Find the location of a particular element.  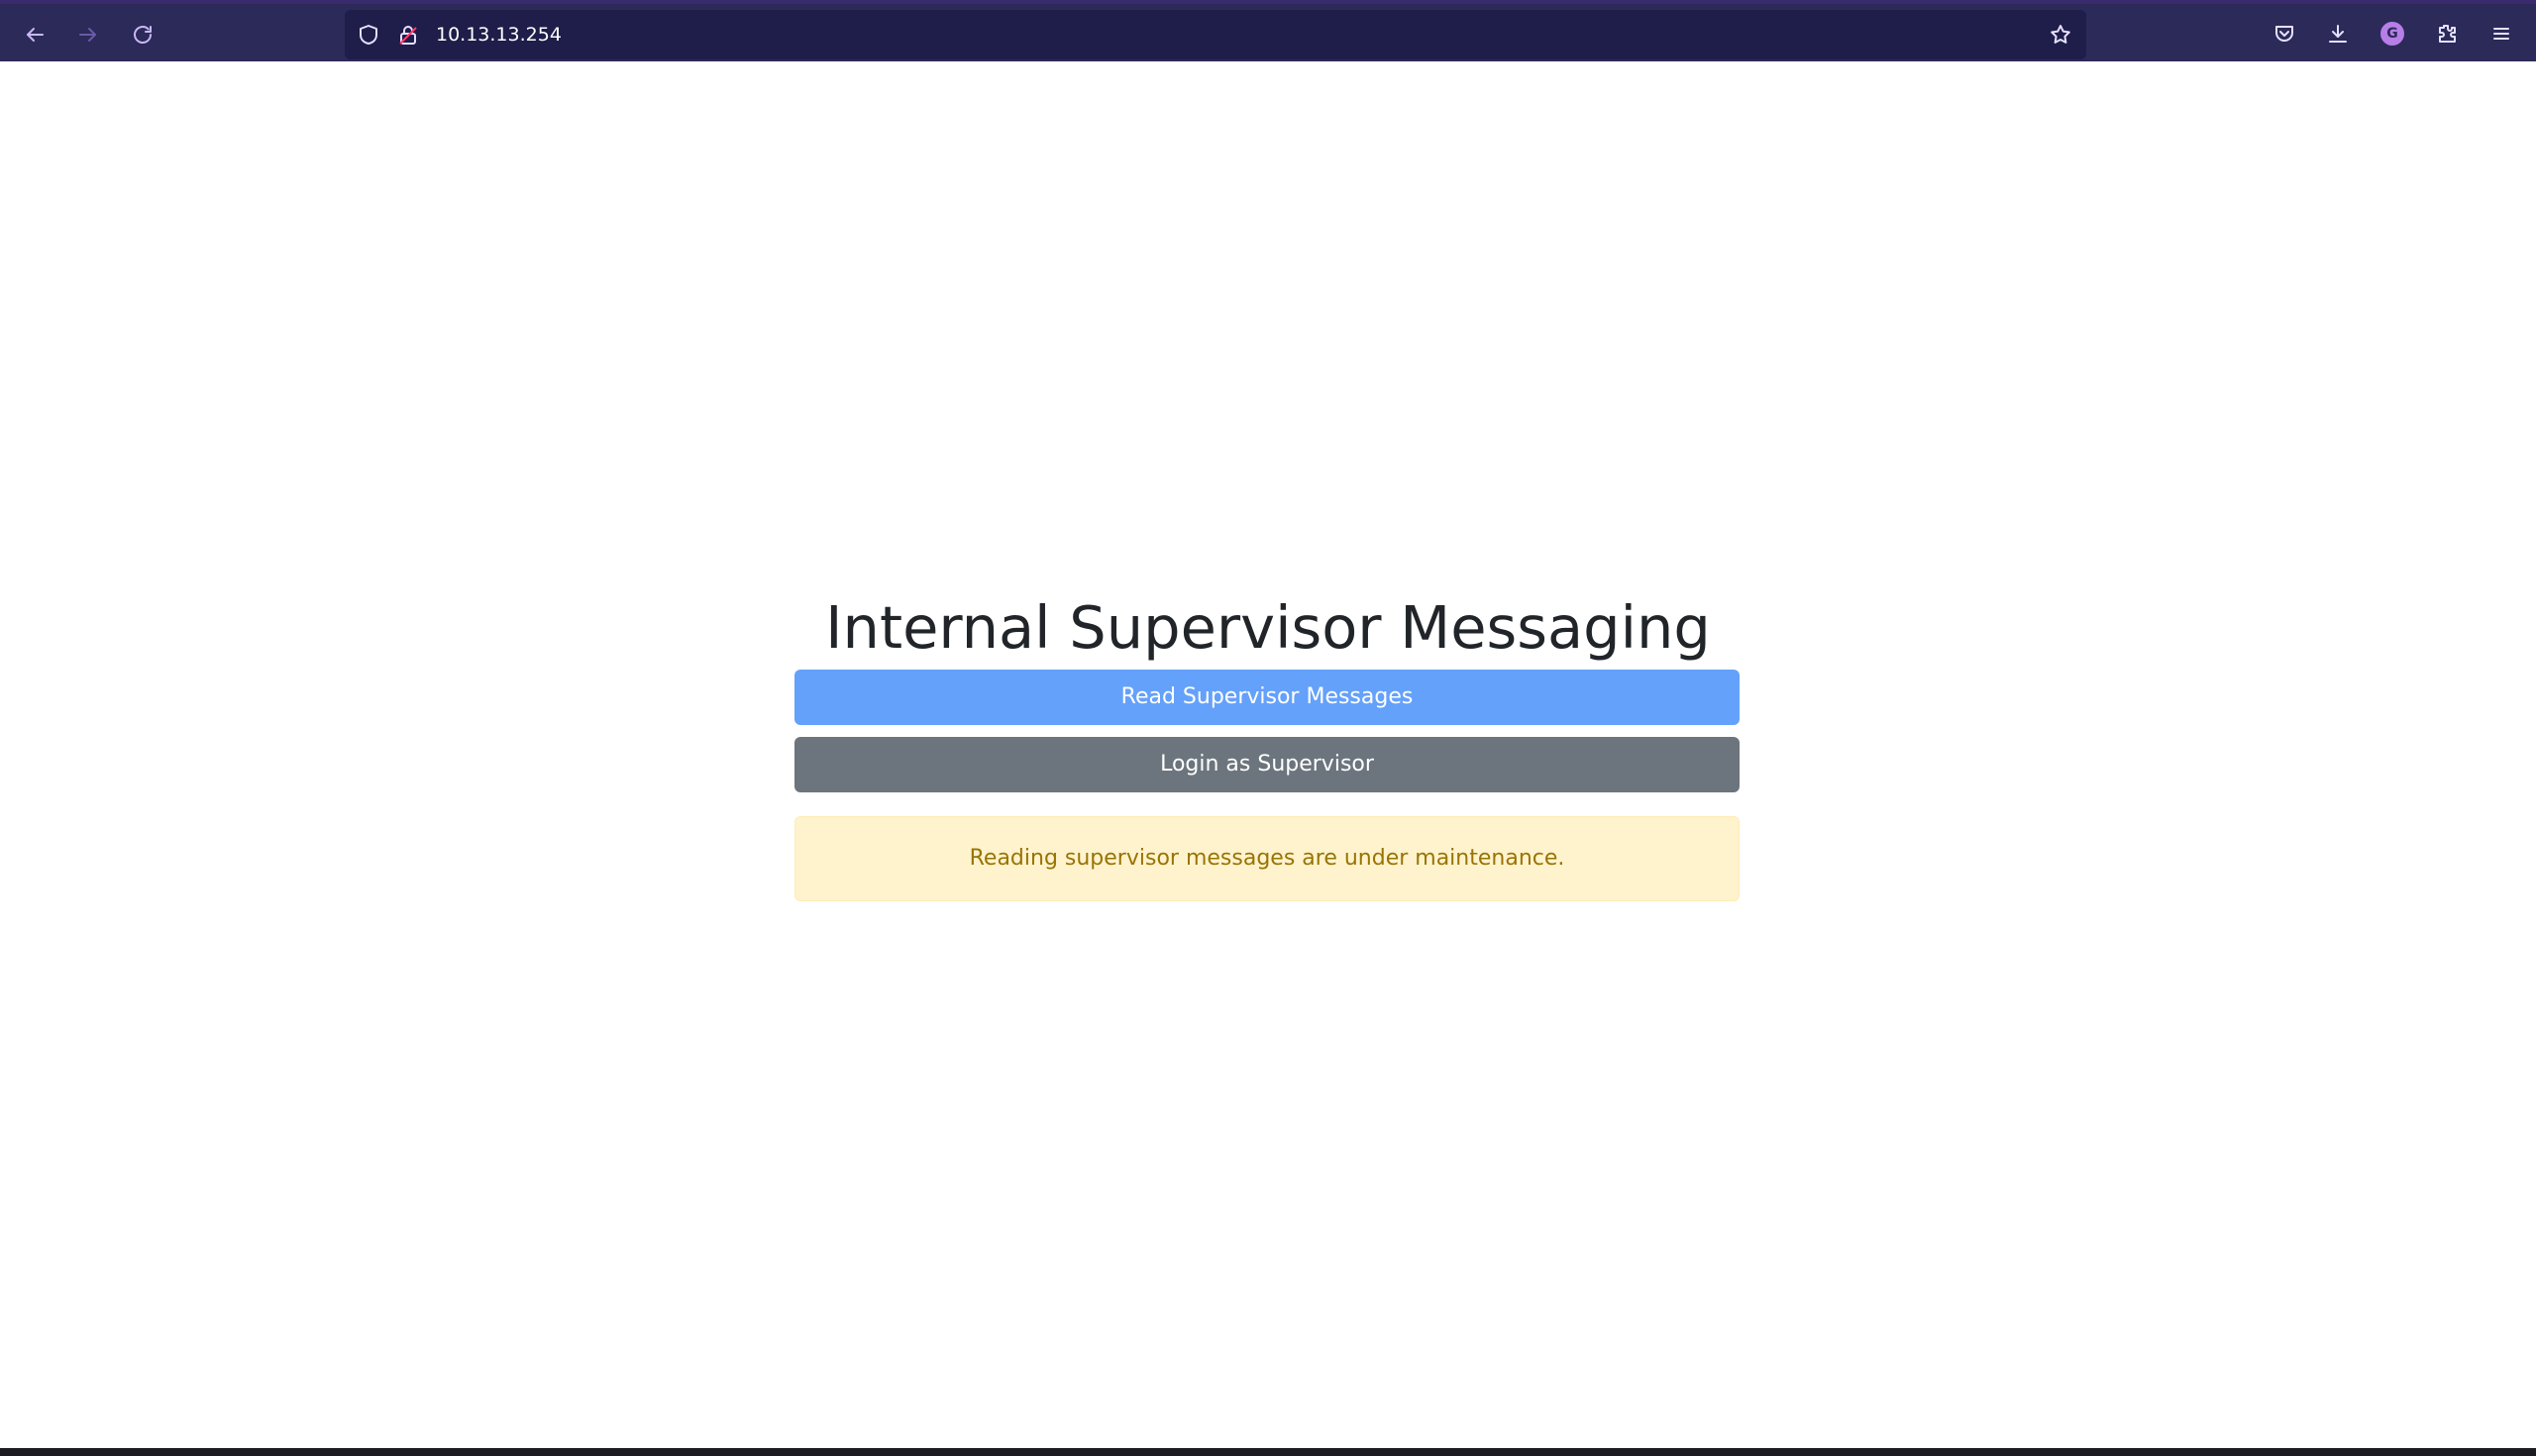

account-avatar: G is located at coordinates (2392, 34).